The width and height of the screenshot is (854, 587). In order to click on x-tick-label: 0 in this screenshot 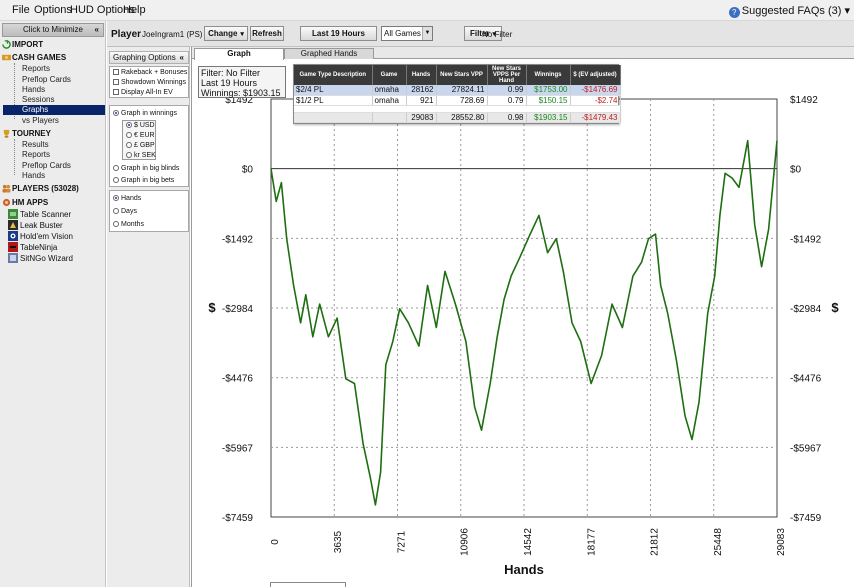, I will do `click(275, 542)`.